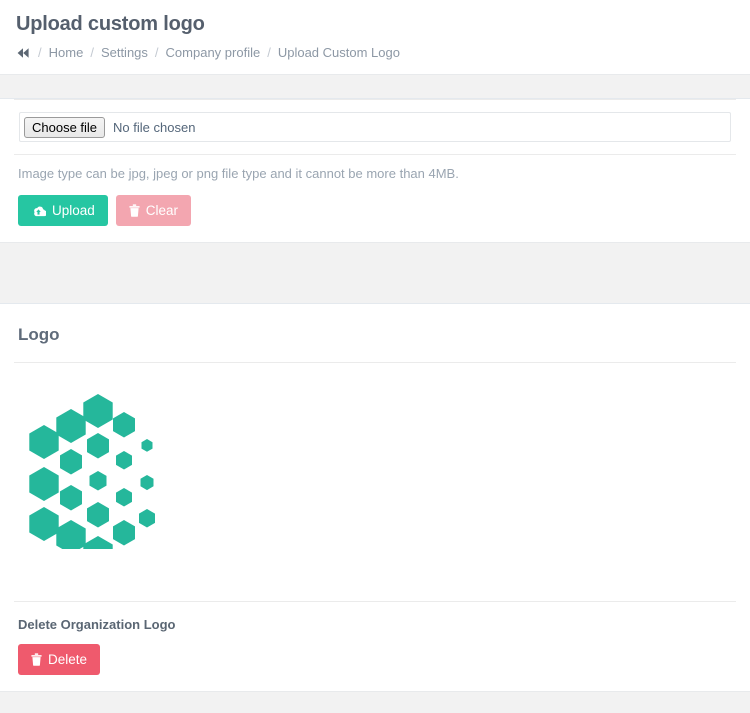 The height and width of the screenshot is (713, 750). Describe the element at coordinates (375, 273) in the screenshot. I see `section-divider-middle` at that location.